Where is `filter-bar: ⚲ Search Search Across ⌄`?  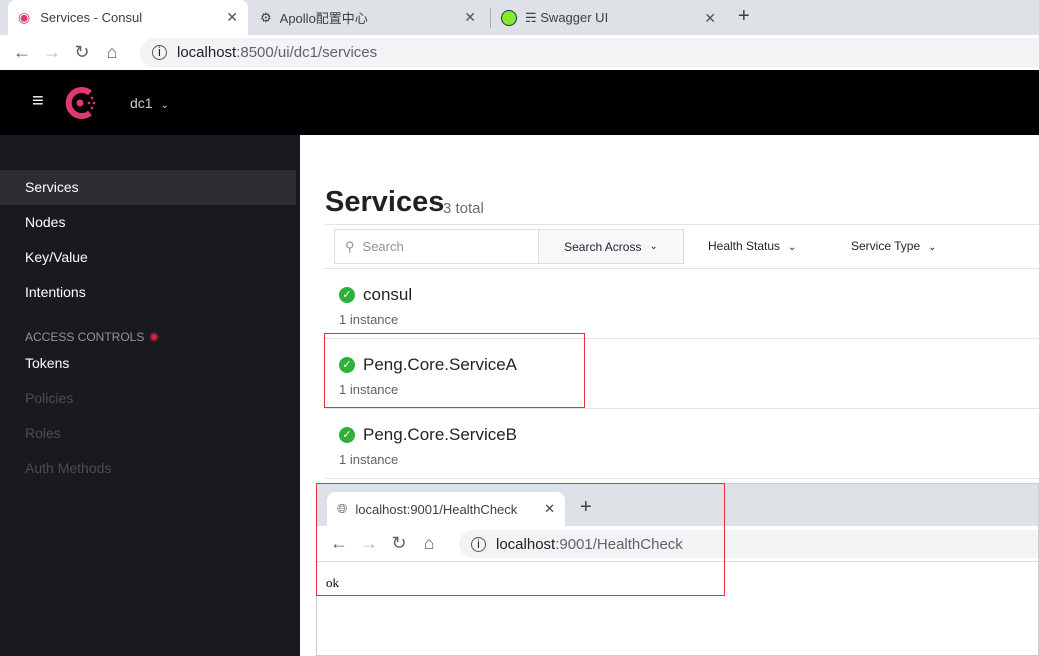 filter-bar: ⚲ Search Search Across ⌄ is located at coordinates (509, 246).